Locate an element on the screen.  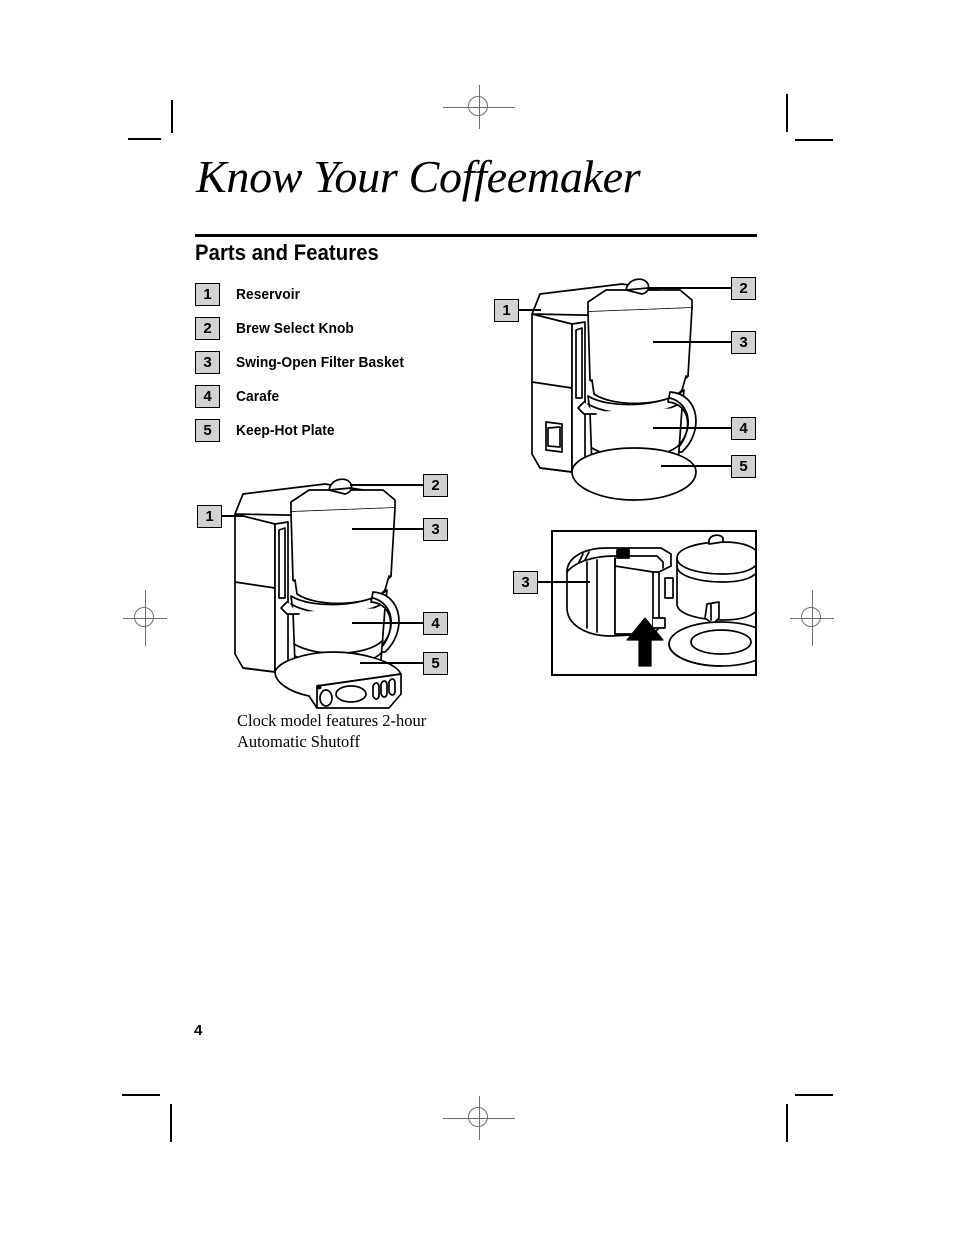
crop-mark-bottom-left-horizontal is located at coordinates (141, 1095).